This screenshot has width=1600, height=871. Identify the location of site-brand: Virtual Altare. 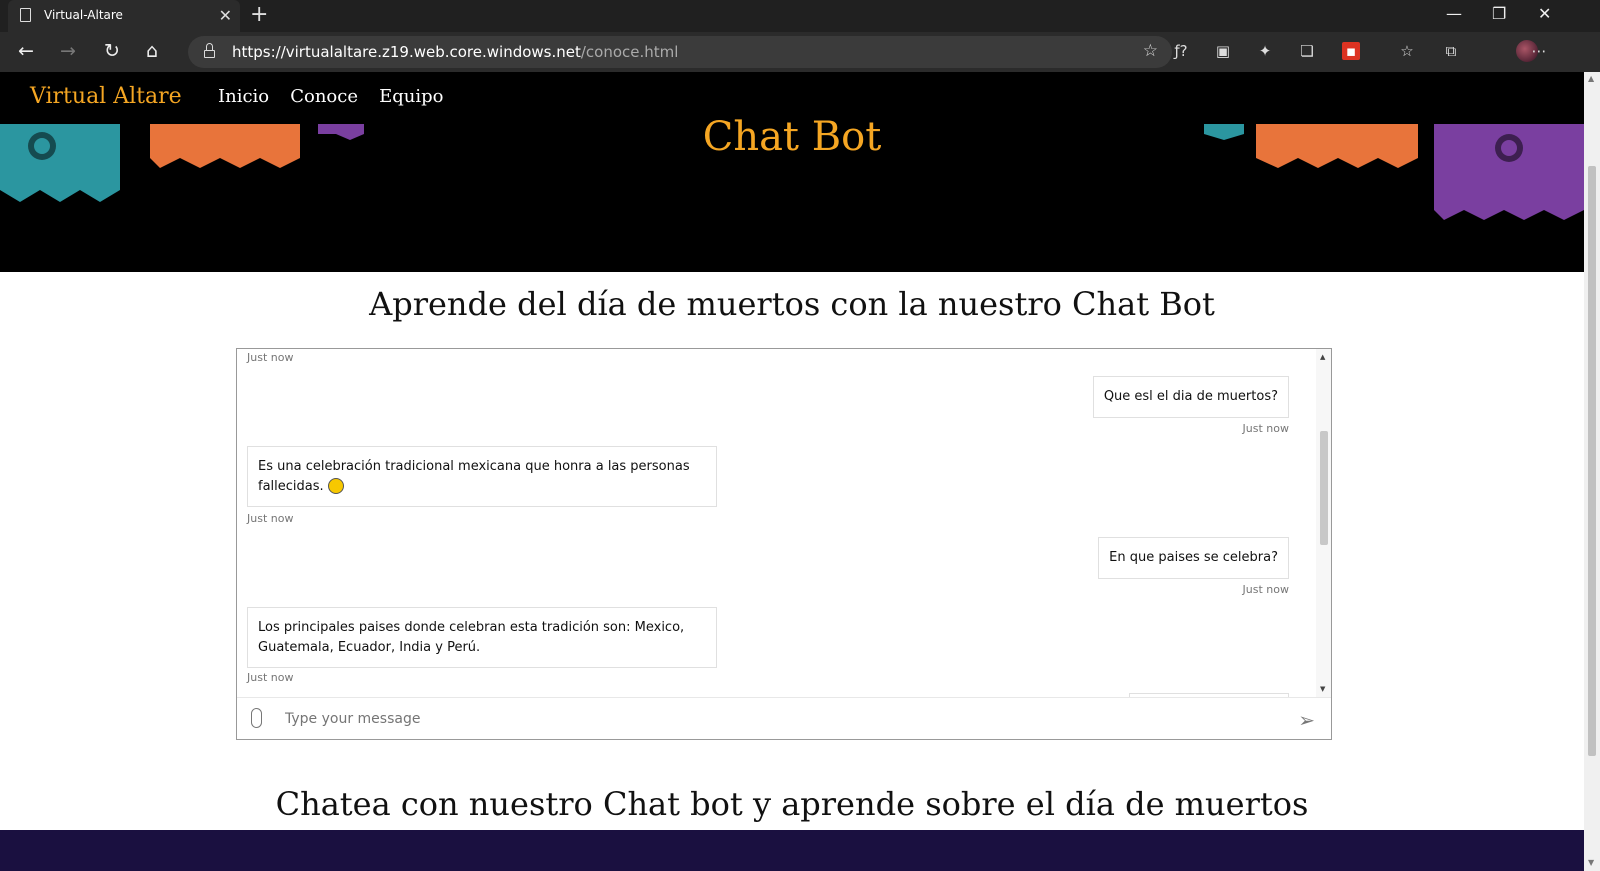
(106, 96).